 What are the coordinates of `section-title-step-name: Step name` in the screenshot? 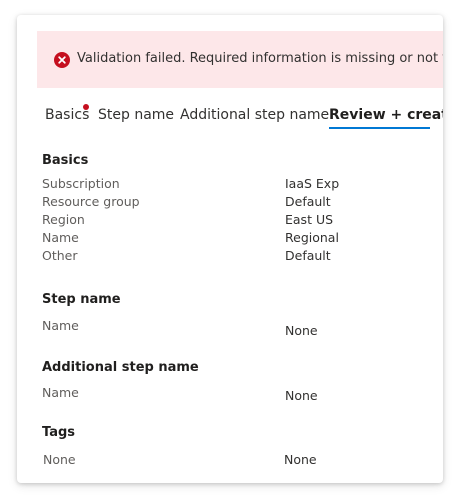 It's located at (81, 299).